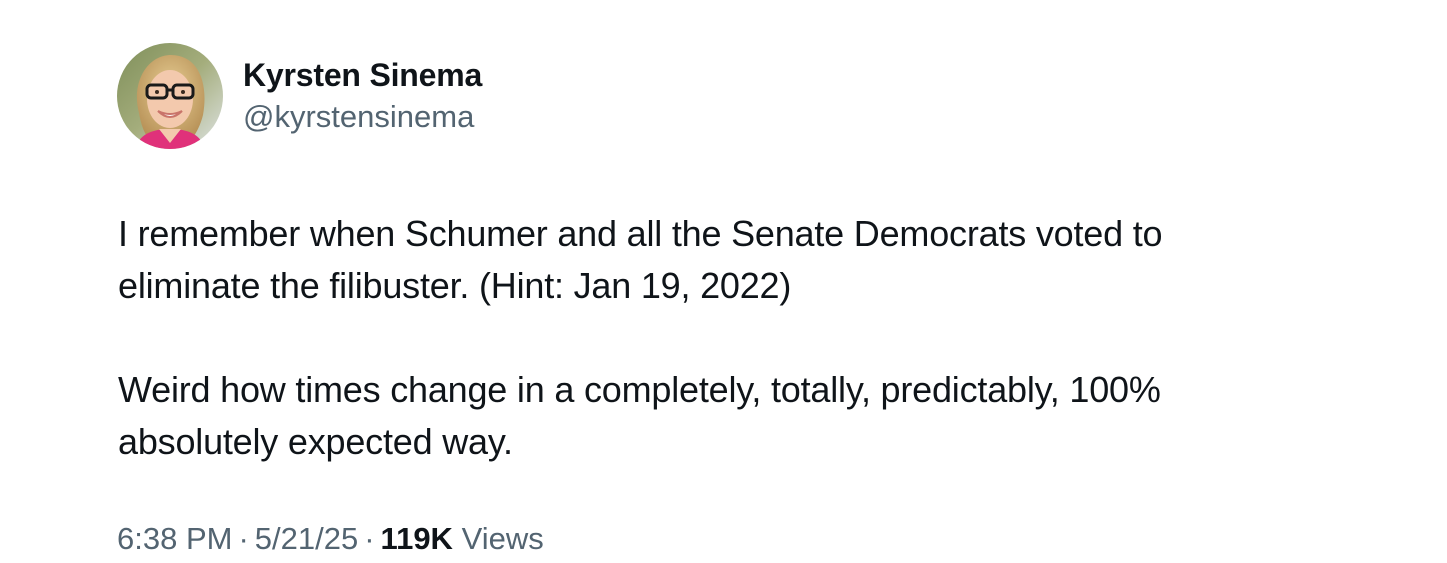  Describe the element at coordinates (502, 538) in the screenshot. I see `views-label: Views` at that location.